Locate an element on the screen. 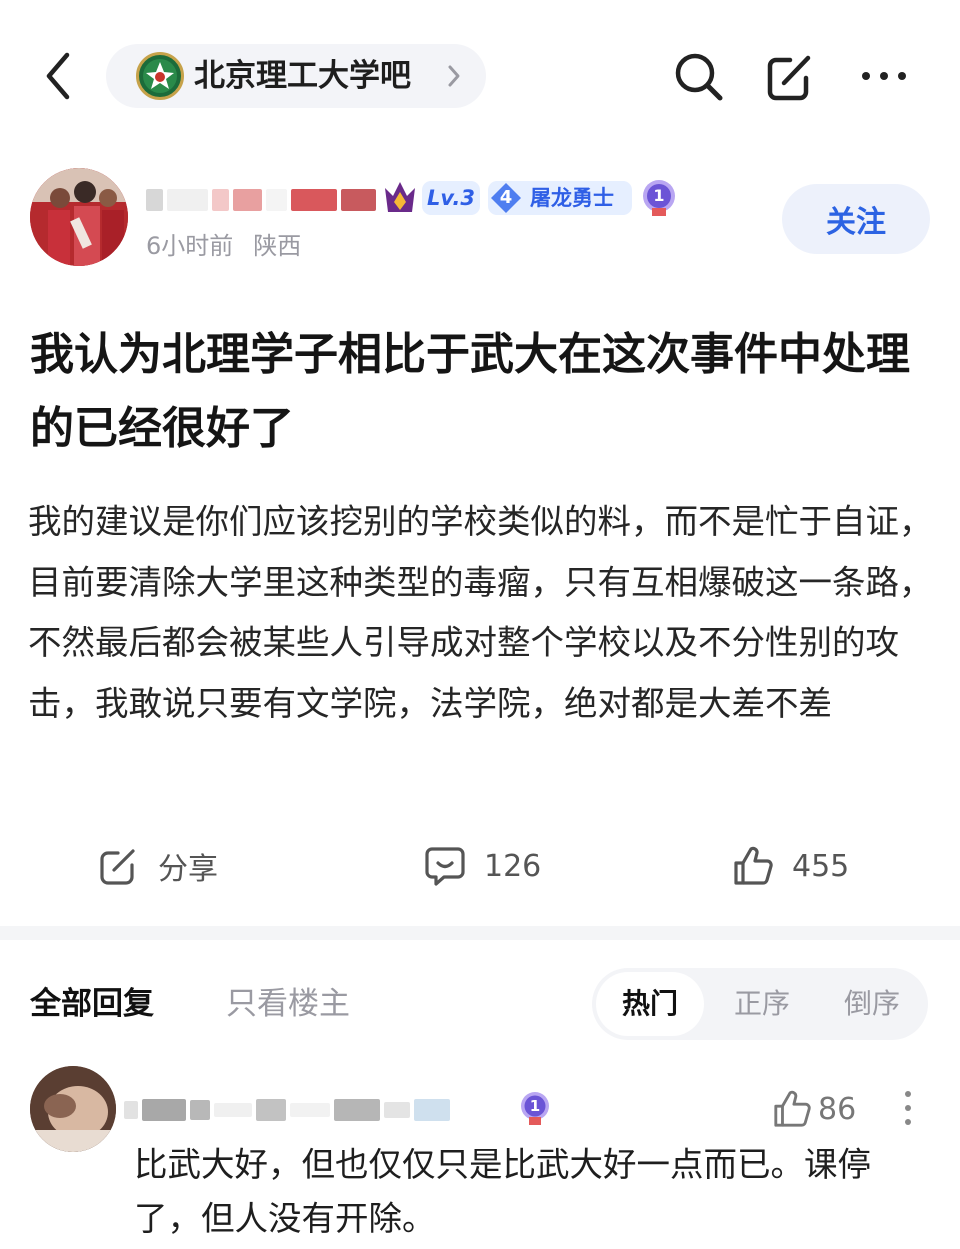 This screenshot has width=960, height=1249. sort-ascending: 正序 is located at coordinates (762, 1004).